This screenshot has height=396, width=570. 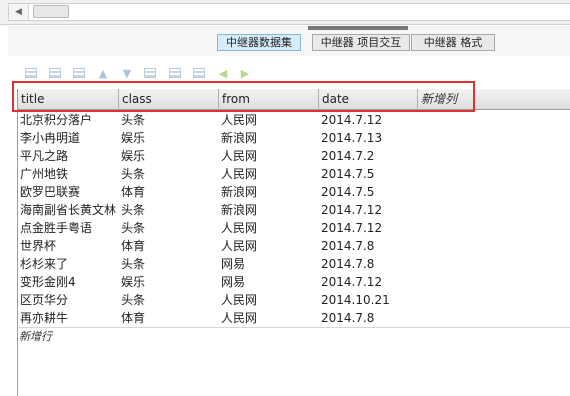 What do you see at coordinates (68, 210) in the screenshot?
I see `table-cell-title: 海南副省长黄文林` at bounding box center [68, 210].